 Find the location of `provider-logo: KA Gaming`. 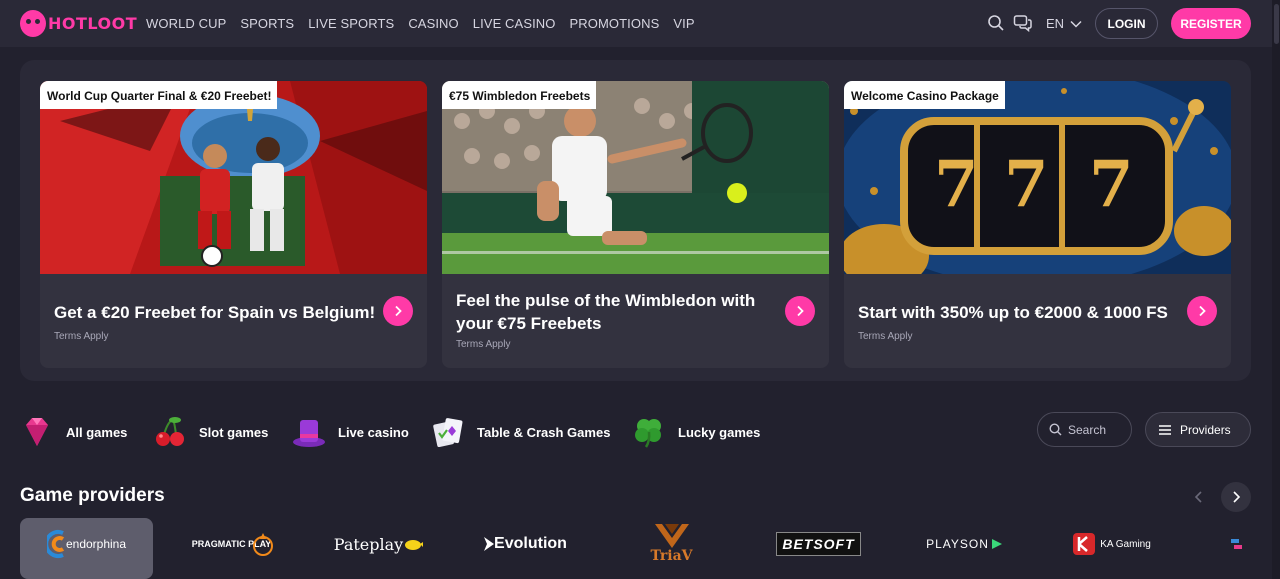

provider-logo: KA Gaming is located at coordinates (1111, 544).